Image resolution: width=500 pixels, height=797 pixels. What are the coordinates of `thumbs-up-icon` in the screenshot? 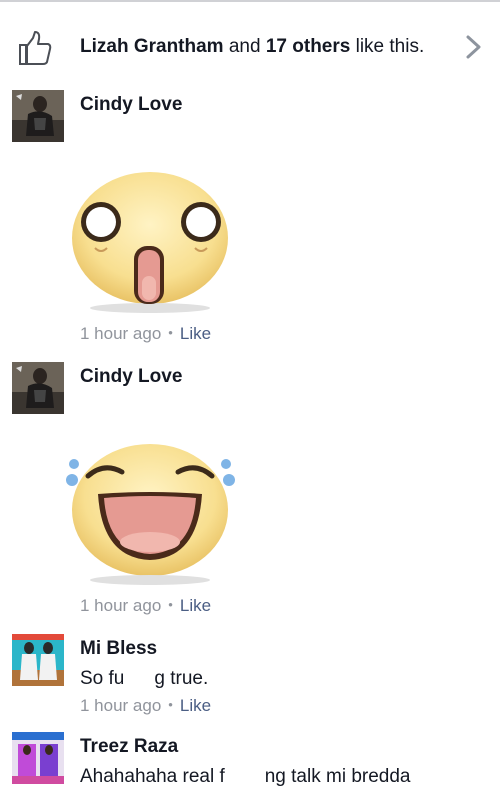 It's located at (35, 48).